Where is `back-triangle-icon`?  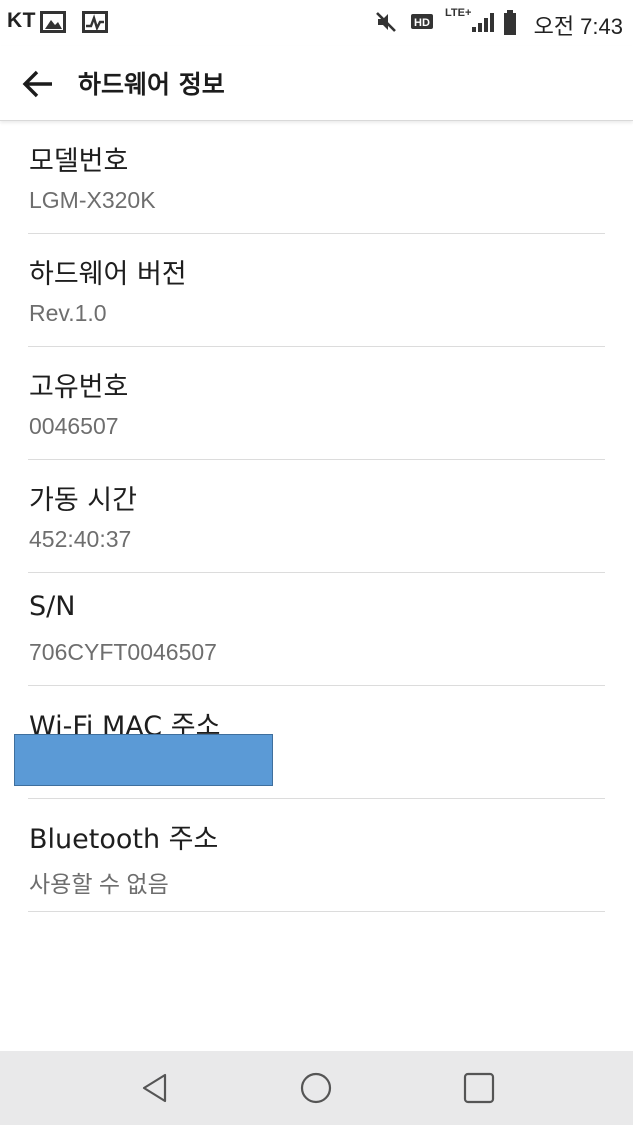 back-triangle-icon is located at coordinates (156, 1088).